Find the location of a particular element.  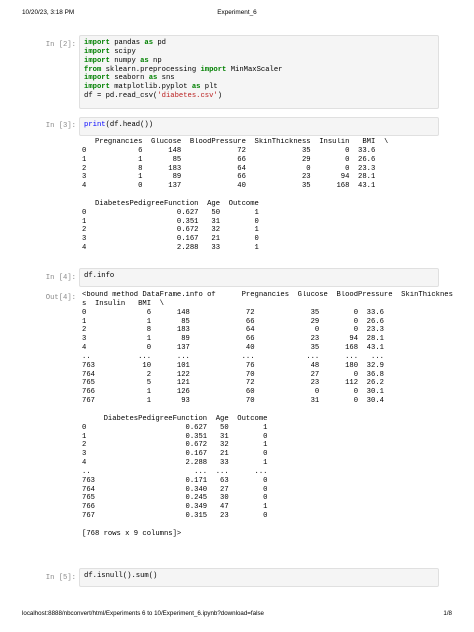

cell-3-prompt: In [4]: is located at coordinates (60, 278).